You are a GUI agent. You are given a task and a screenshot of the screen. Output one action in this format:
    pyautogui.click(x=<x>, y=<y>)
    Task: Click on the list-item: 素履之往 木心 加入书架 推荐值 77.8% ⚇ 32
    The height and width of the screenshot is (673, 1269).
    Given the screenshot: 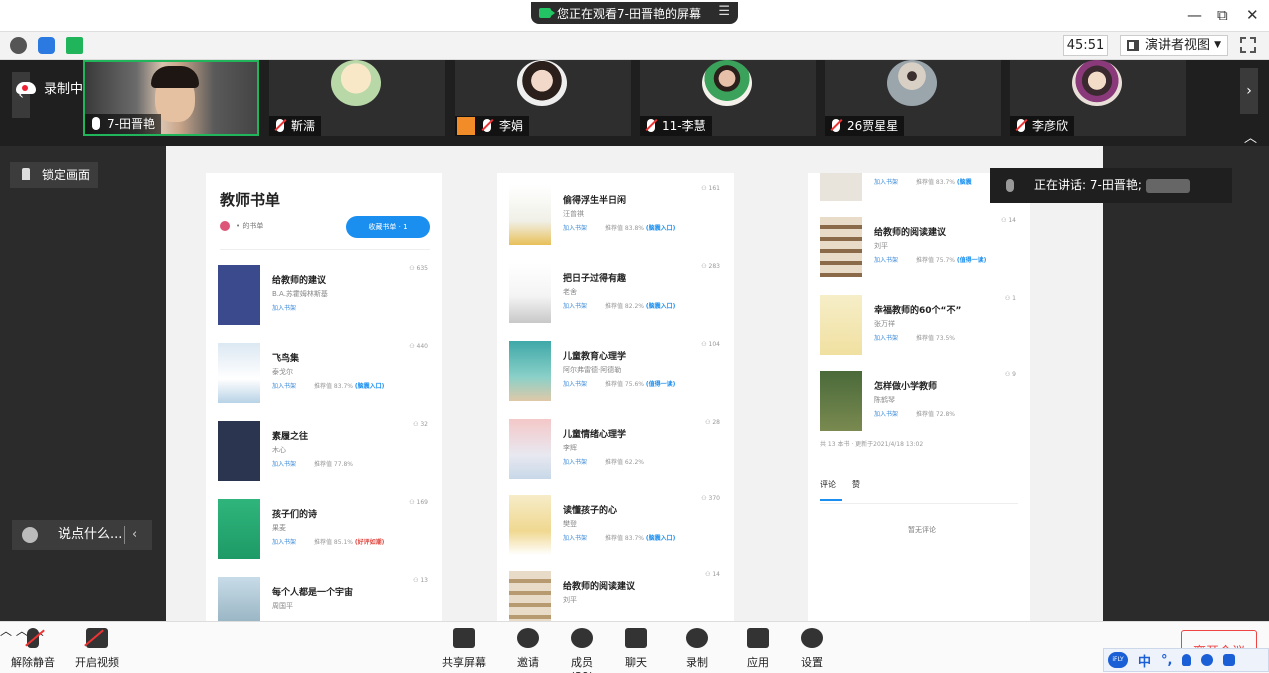 What is the action you would take?
    pyautogui.click(x=324, y=455)
    